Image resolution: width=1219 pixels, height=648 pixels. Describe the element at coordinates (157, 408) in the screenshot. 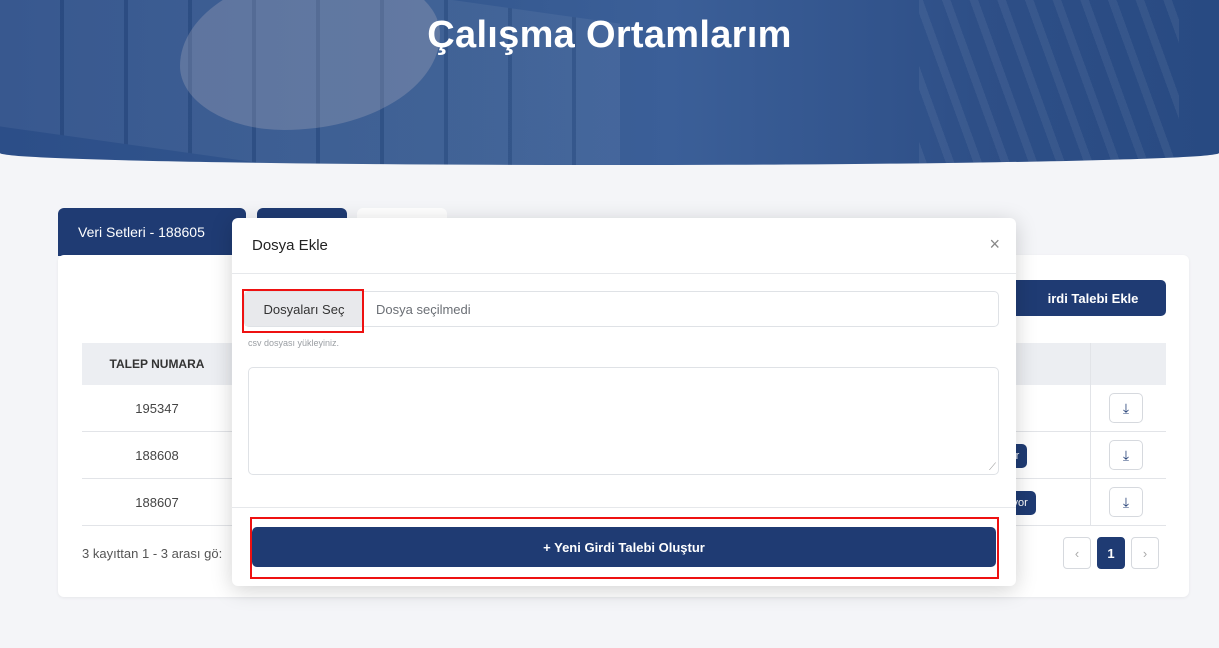

I see `request-id: 195347` at that location.